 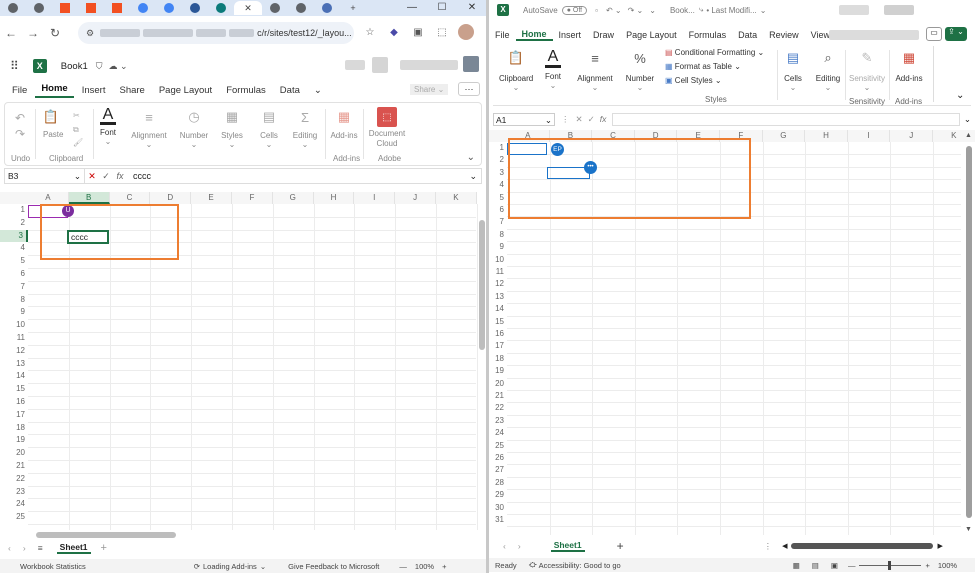 I want to click on site-info-icon: ⚙, so click(x=90, y=33).